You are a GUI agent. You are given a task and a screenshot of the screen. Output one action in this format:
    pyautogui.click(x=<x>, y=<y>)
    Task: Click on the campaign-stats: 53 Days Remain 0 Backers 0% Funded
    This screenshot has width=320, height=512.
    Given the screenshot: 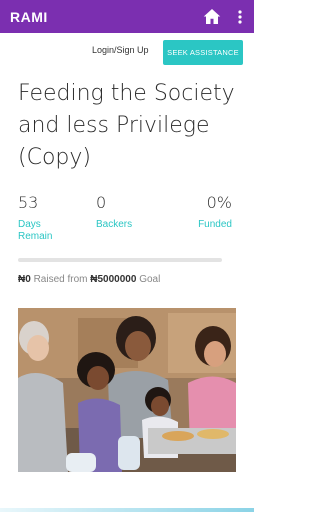 What is the action you would take?
    pyautogui.click(x=125, y=223)
    